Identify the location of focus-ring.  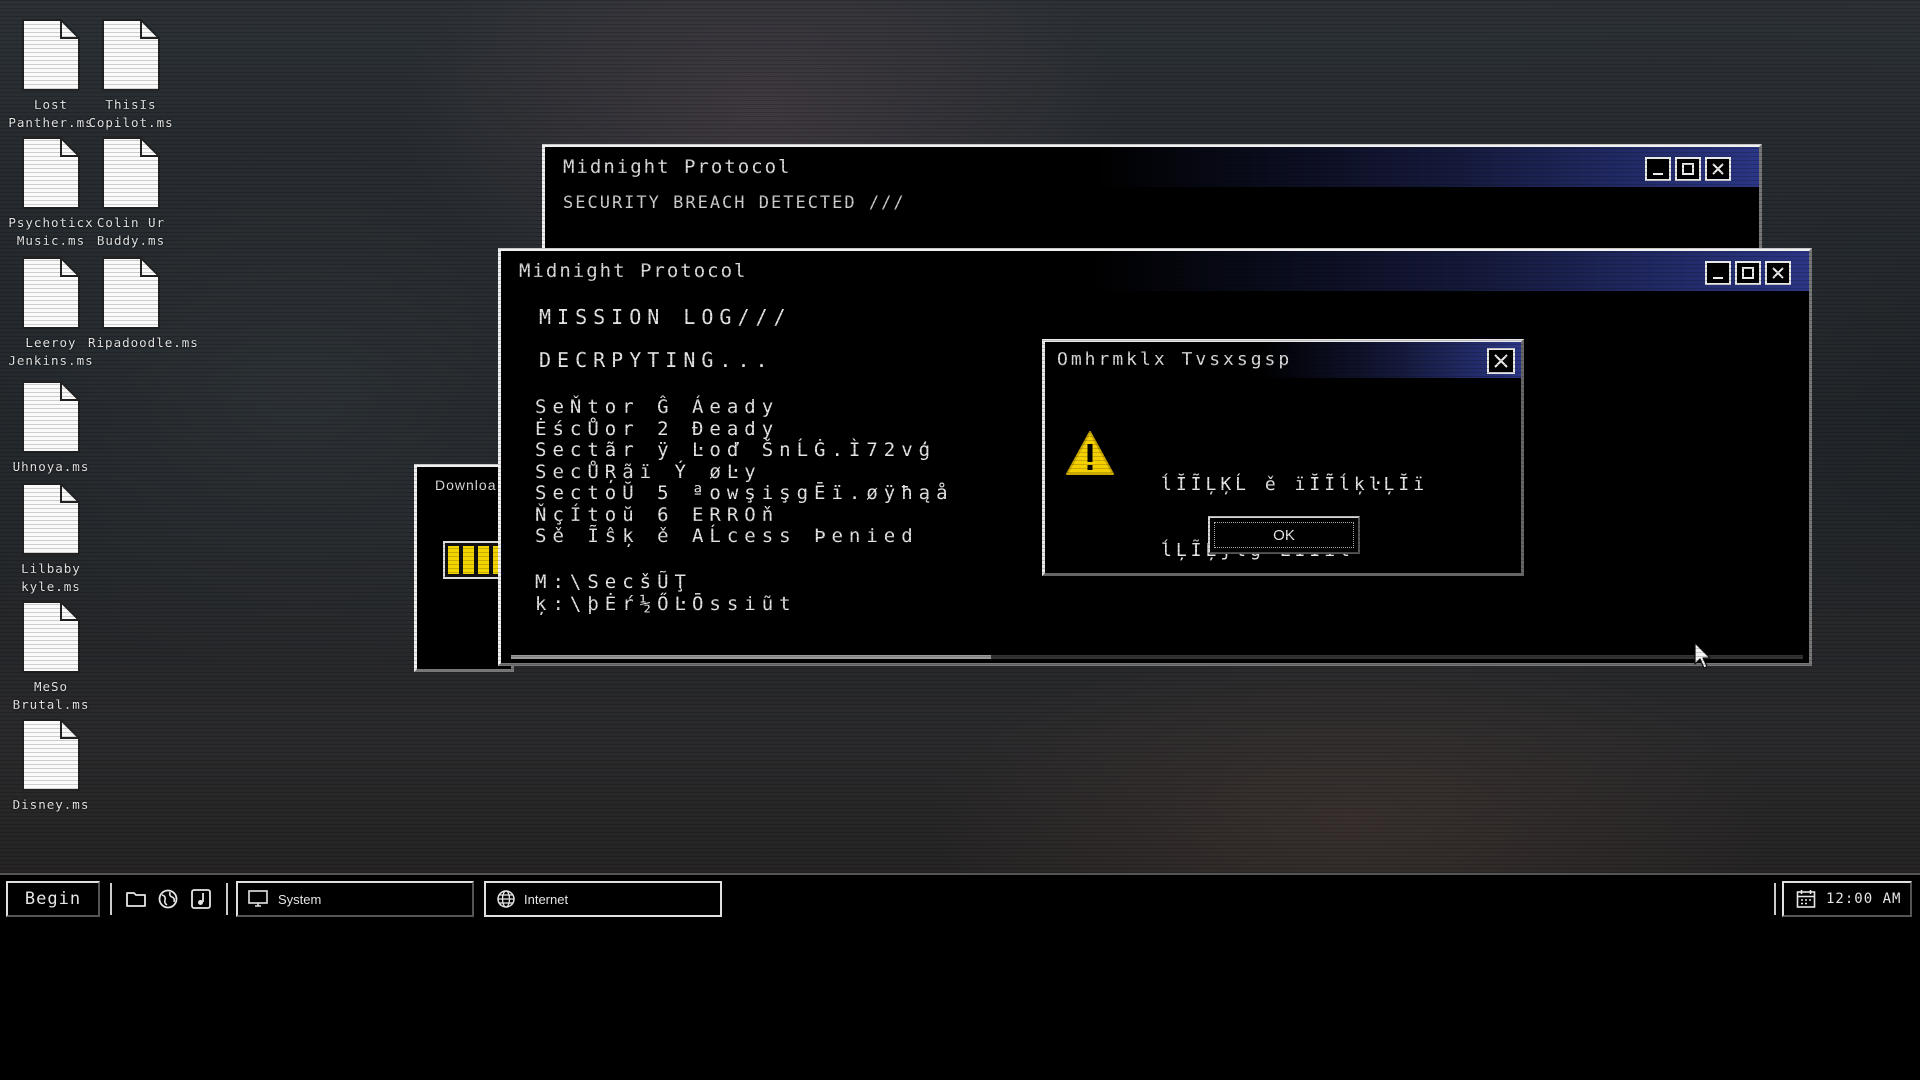
(1284, 535).